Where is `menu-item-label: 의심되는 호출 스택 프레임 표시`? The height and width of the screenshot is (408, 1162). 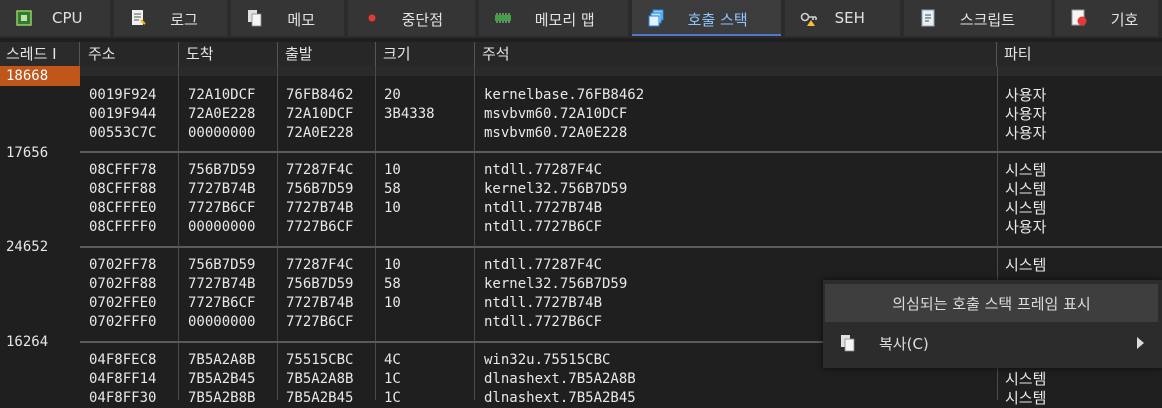
menu-item-label: 의심되는 호출 스택 프레임 표시 is located at coordinates (991, 303).